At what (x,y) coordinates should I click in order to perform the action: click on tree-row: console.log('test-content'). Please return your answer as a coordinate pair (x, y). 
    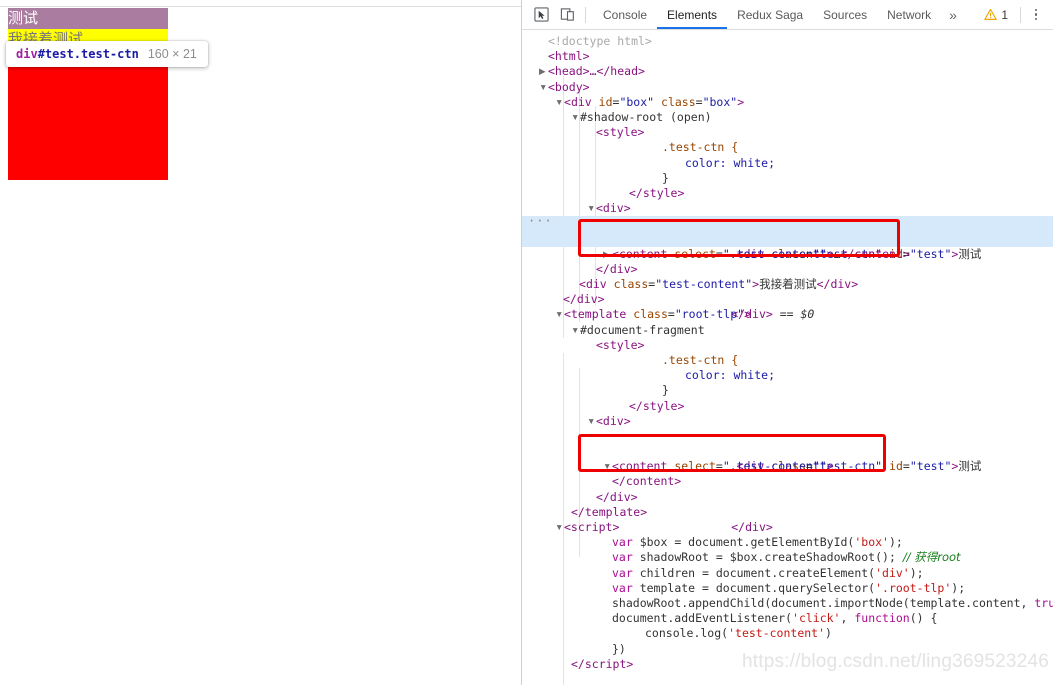
    Looking at the image, I should click on (787, 633).